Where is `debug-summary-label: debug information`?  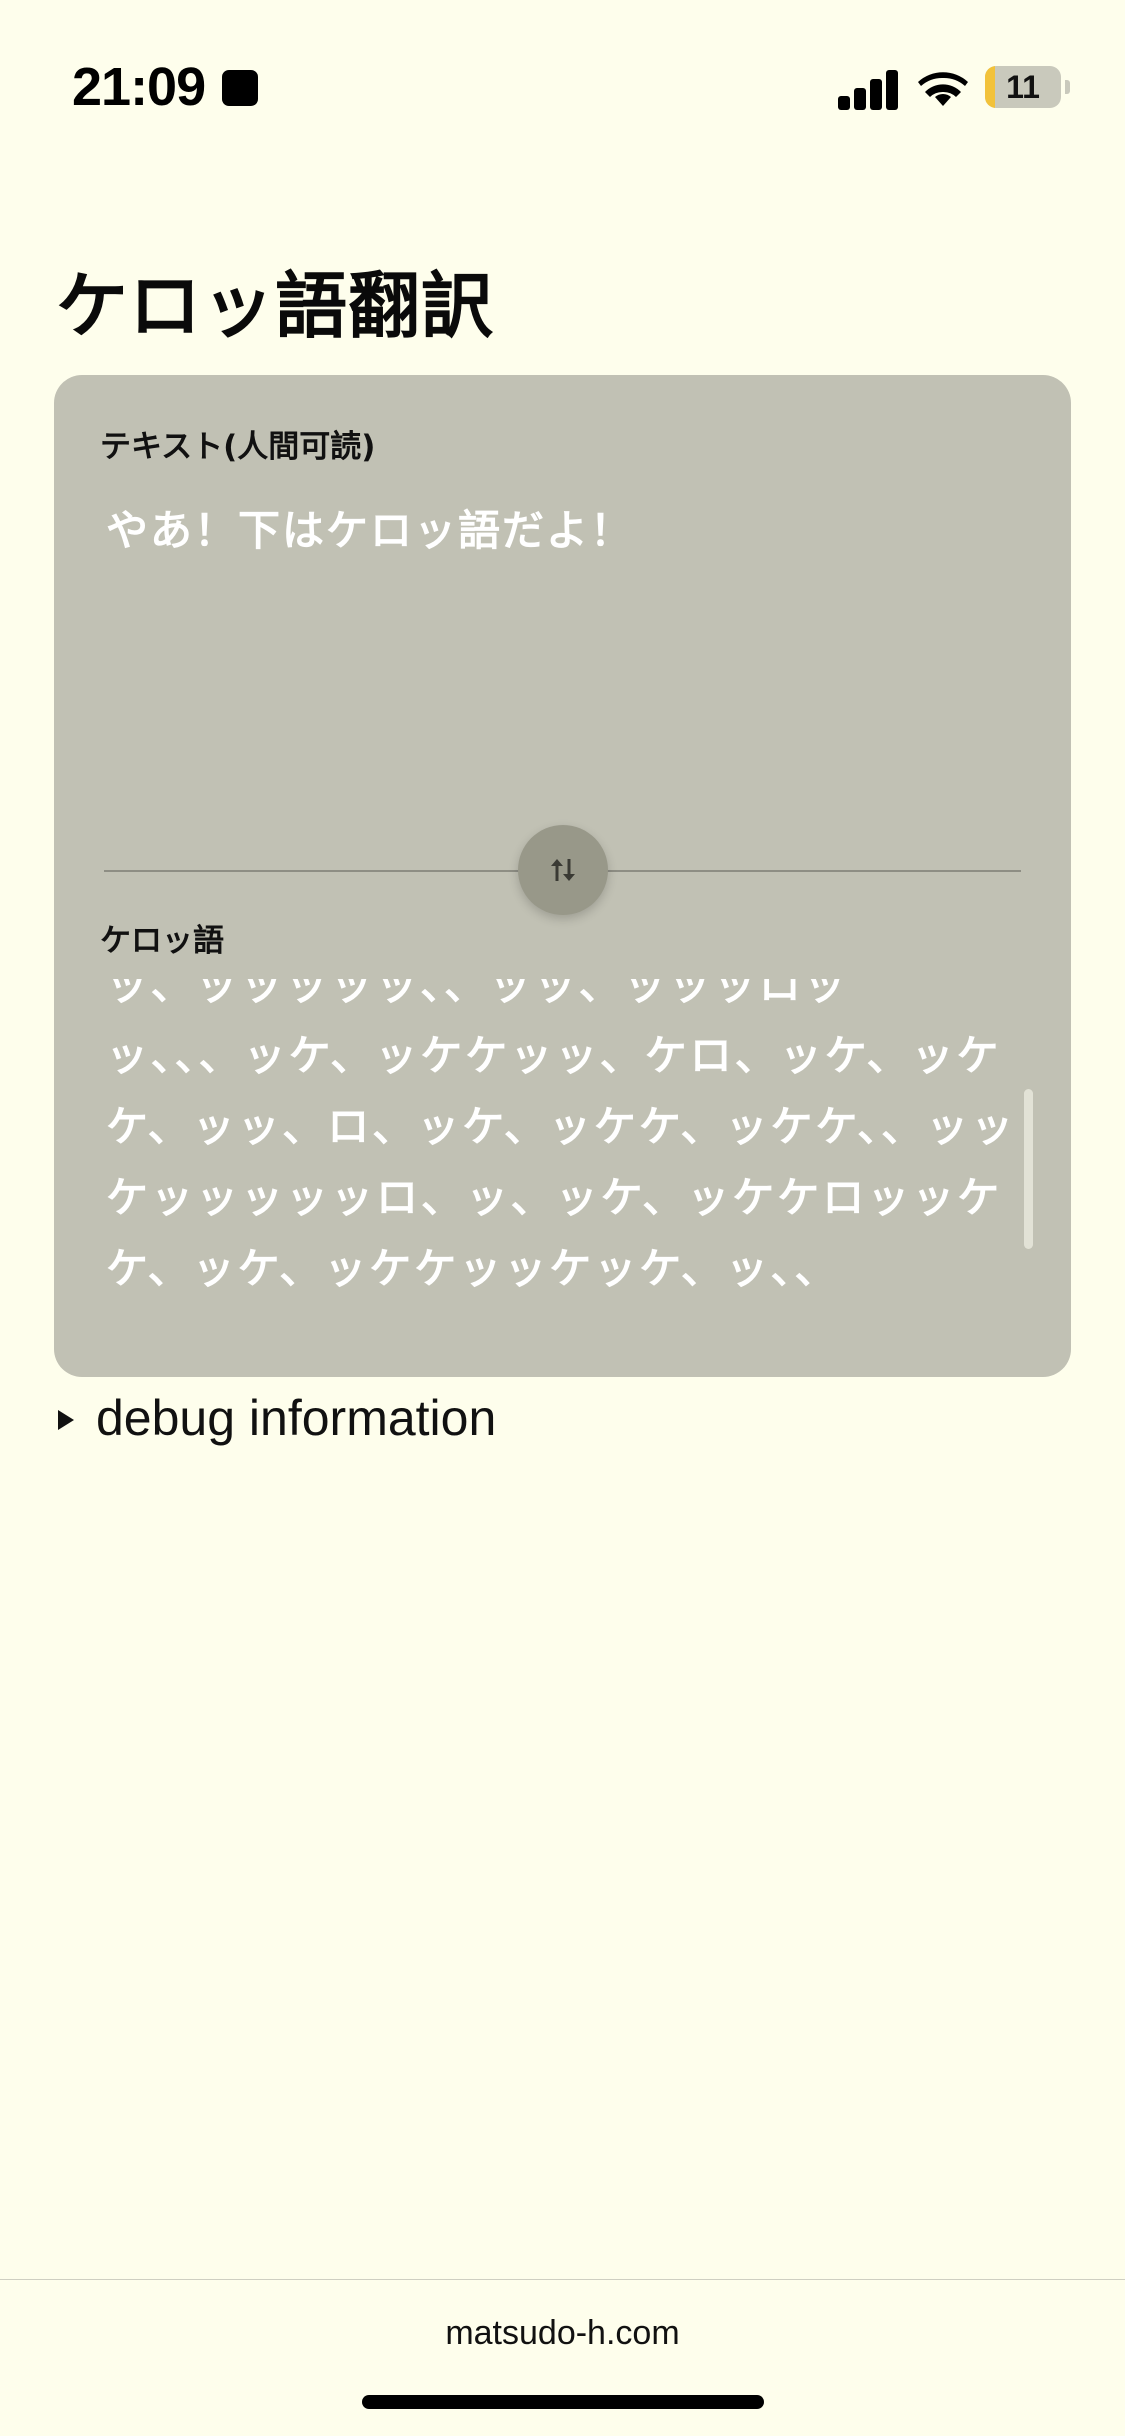 debug-summary-label: debug information is located at coordinates (296, 1418).